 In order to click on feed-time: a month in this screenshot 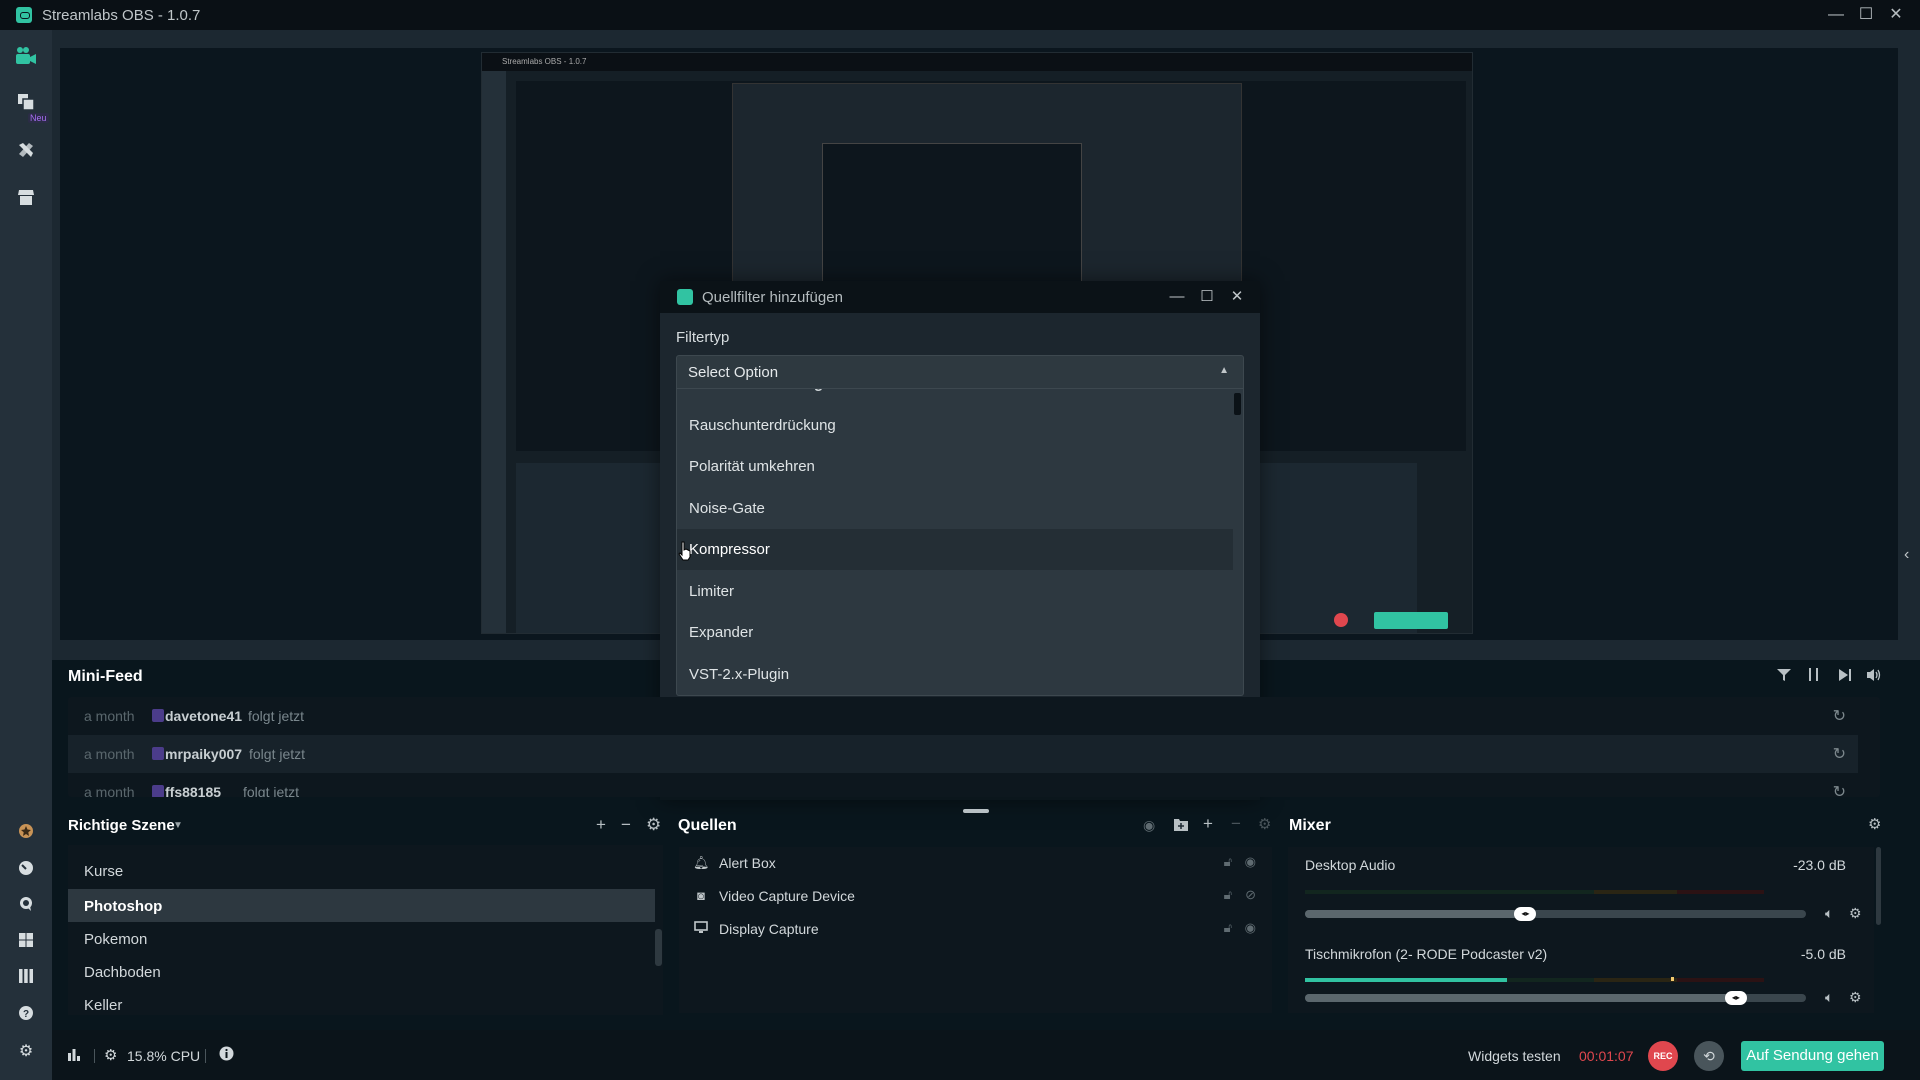, I will do `click(109, 754)`.